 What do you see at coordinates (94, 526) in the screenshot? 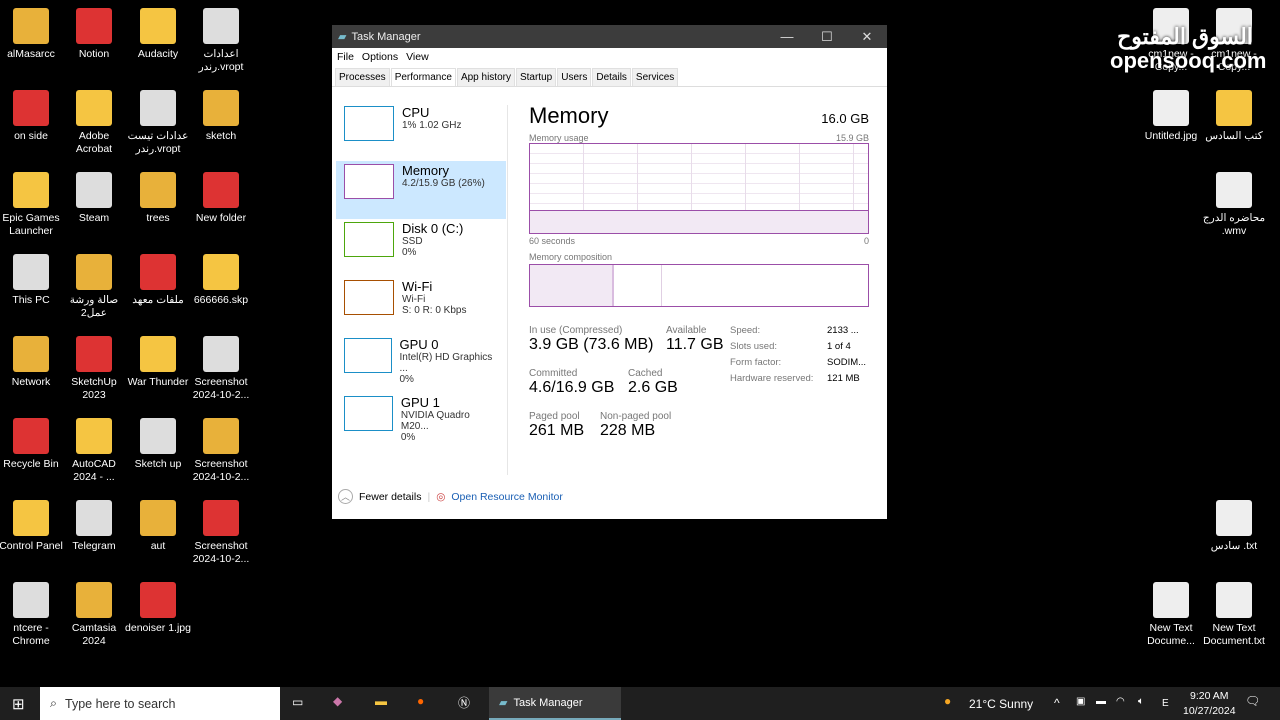
I see `desktop-icon: Telegram` at bounding box center [94, 526].